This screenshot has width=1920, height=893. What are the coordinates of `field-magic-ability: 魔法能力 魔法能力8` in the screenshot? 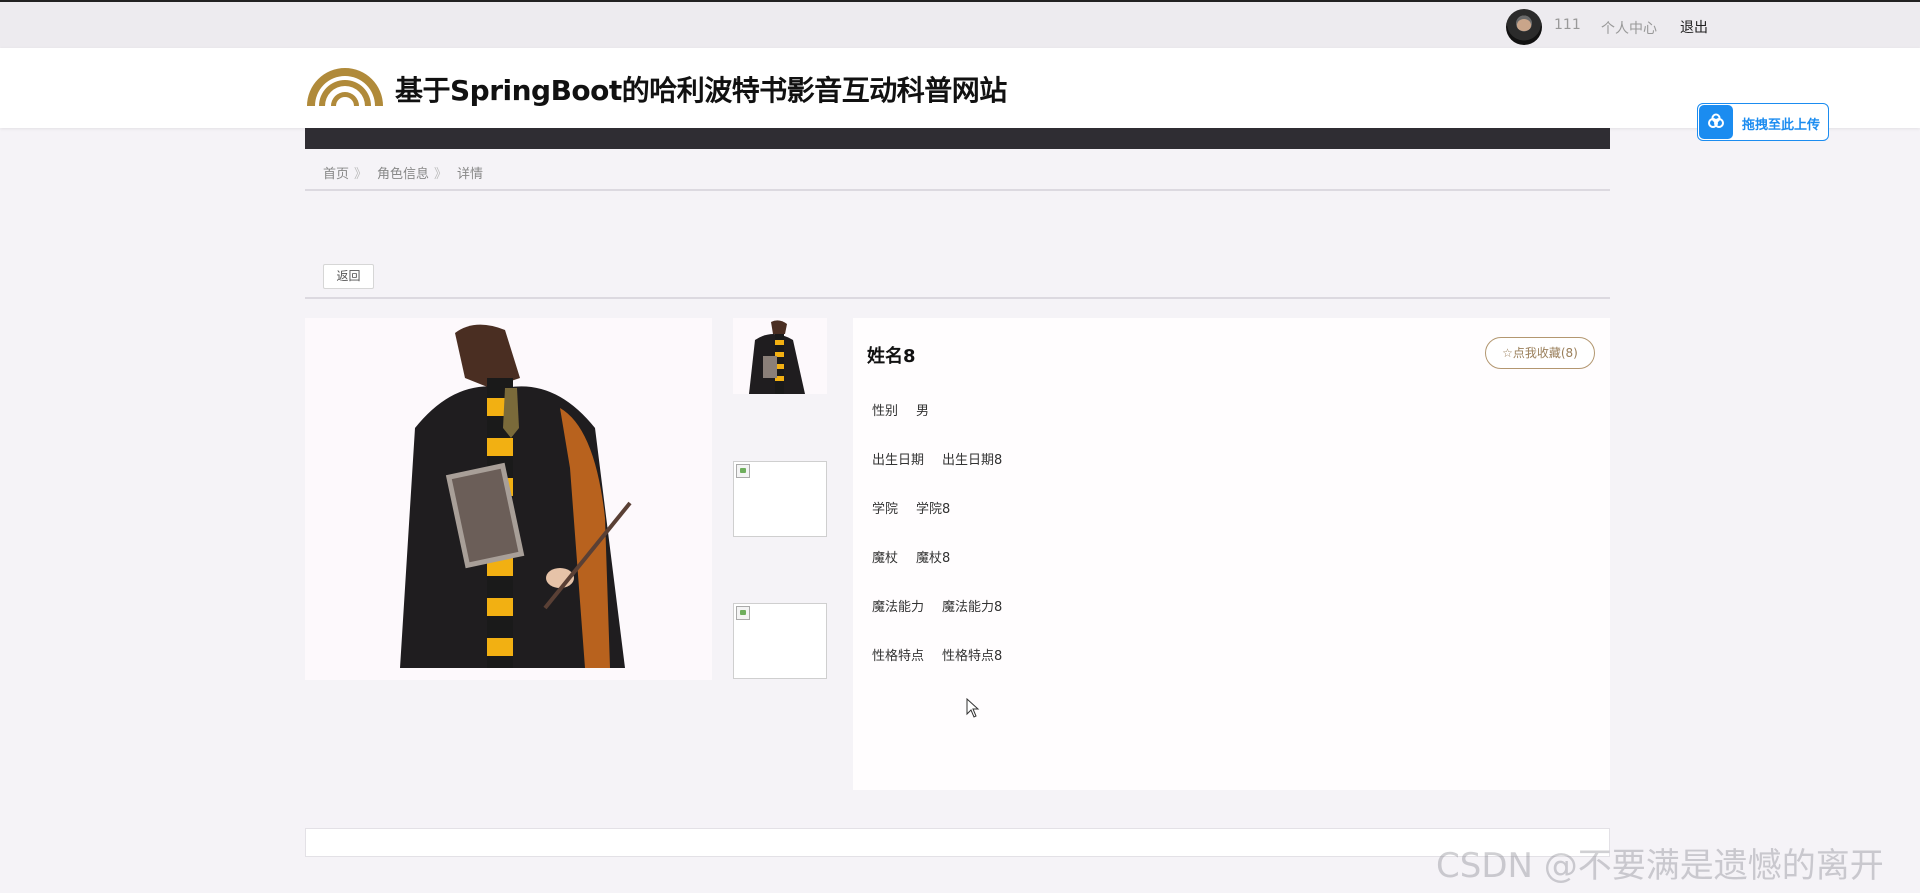 It's located at (937, 605).